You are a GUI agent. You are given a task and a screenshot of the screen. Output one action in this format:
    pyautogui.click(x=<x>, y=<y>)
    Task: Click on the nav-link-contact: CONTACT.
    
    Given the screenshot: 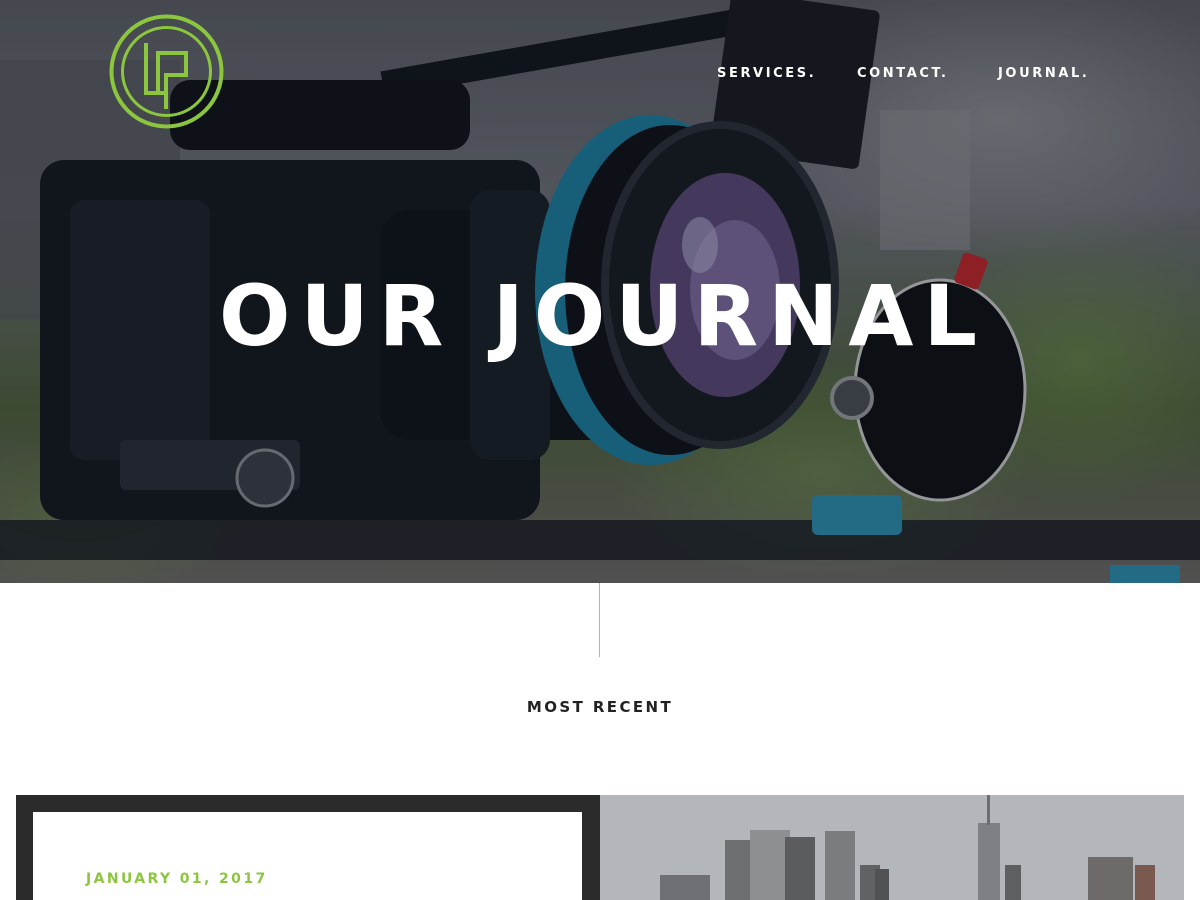 What is the action you would take?
    pyautogui.click(x=903, y=73)
    